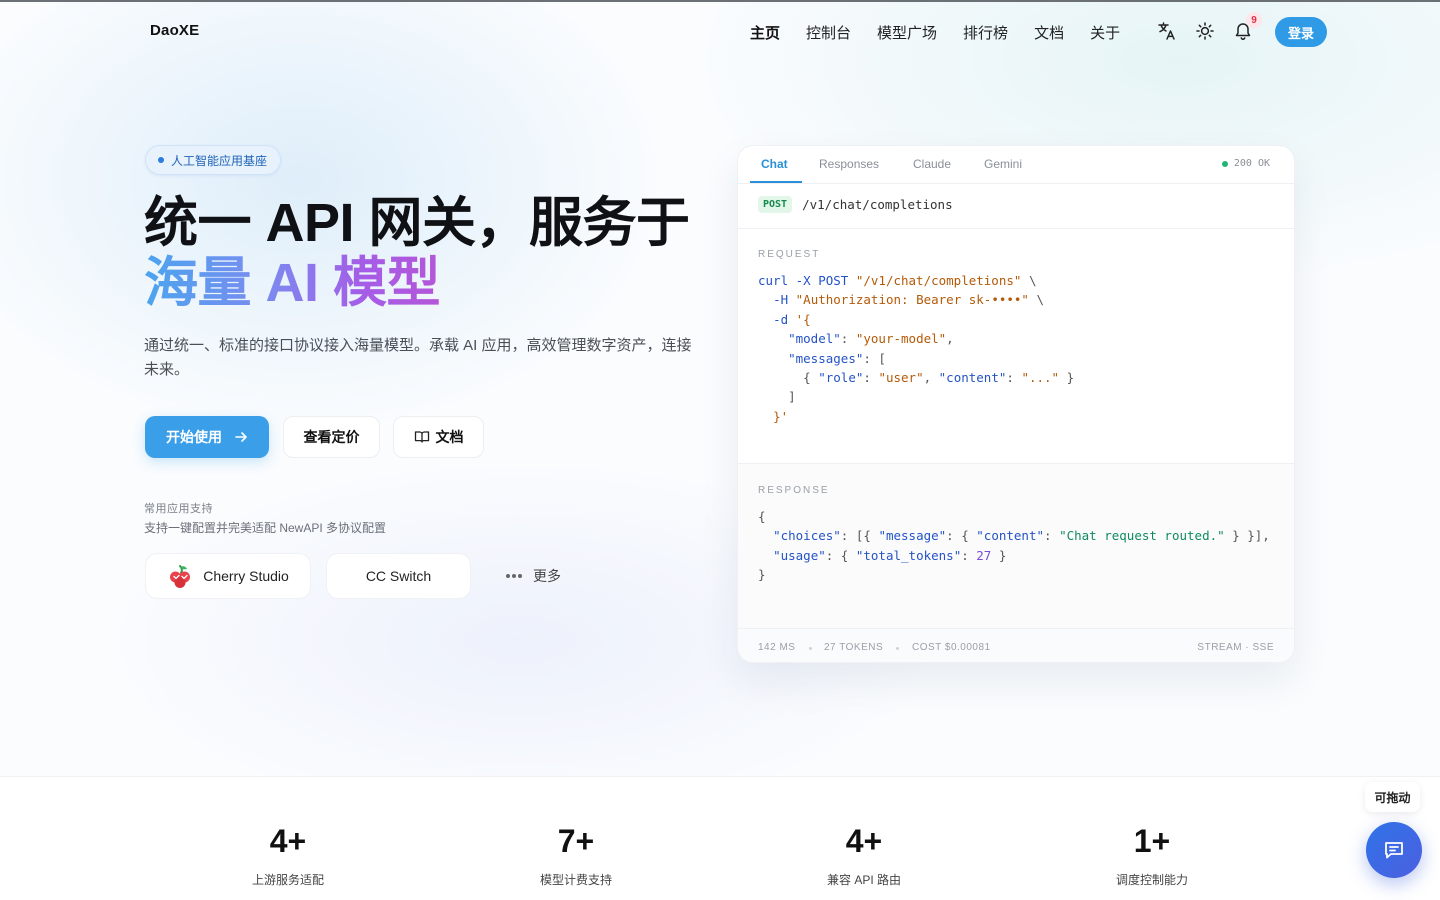 The width and height of the screenshot is (1440, 900). What do you see at coordinates (951, 647) in the screenshot?
I see `cost-stat: COST $0.00081` at bounding box center [951, 647].